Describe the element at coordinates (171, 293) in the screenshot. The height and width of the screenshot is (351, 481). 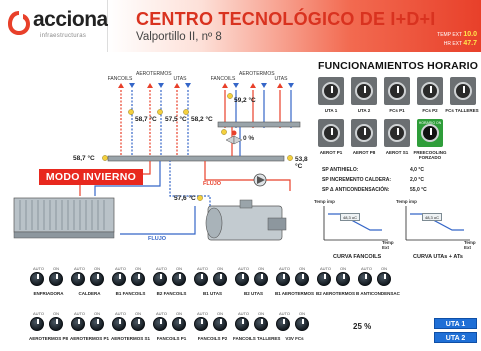
I see `selector-label: B2 FANCOILS` at that location.